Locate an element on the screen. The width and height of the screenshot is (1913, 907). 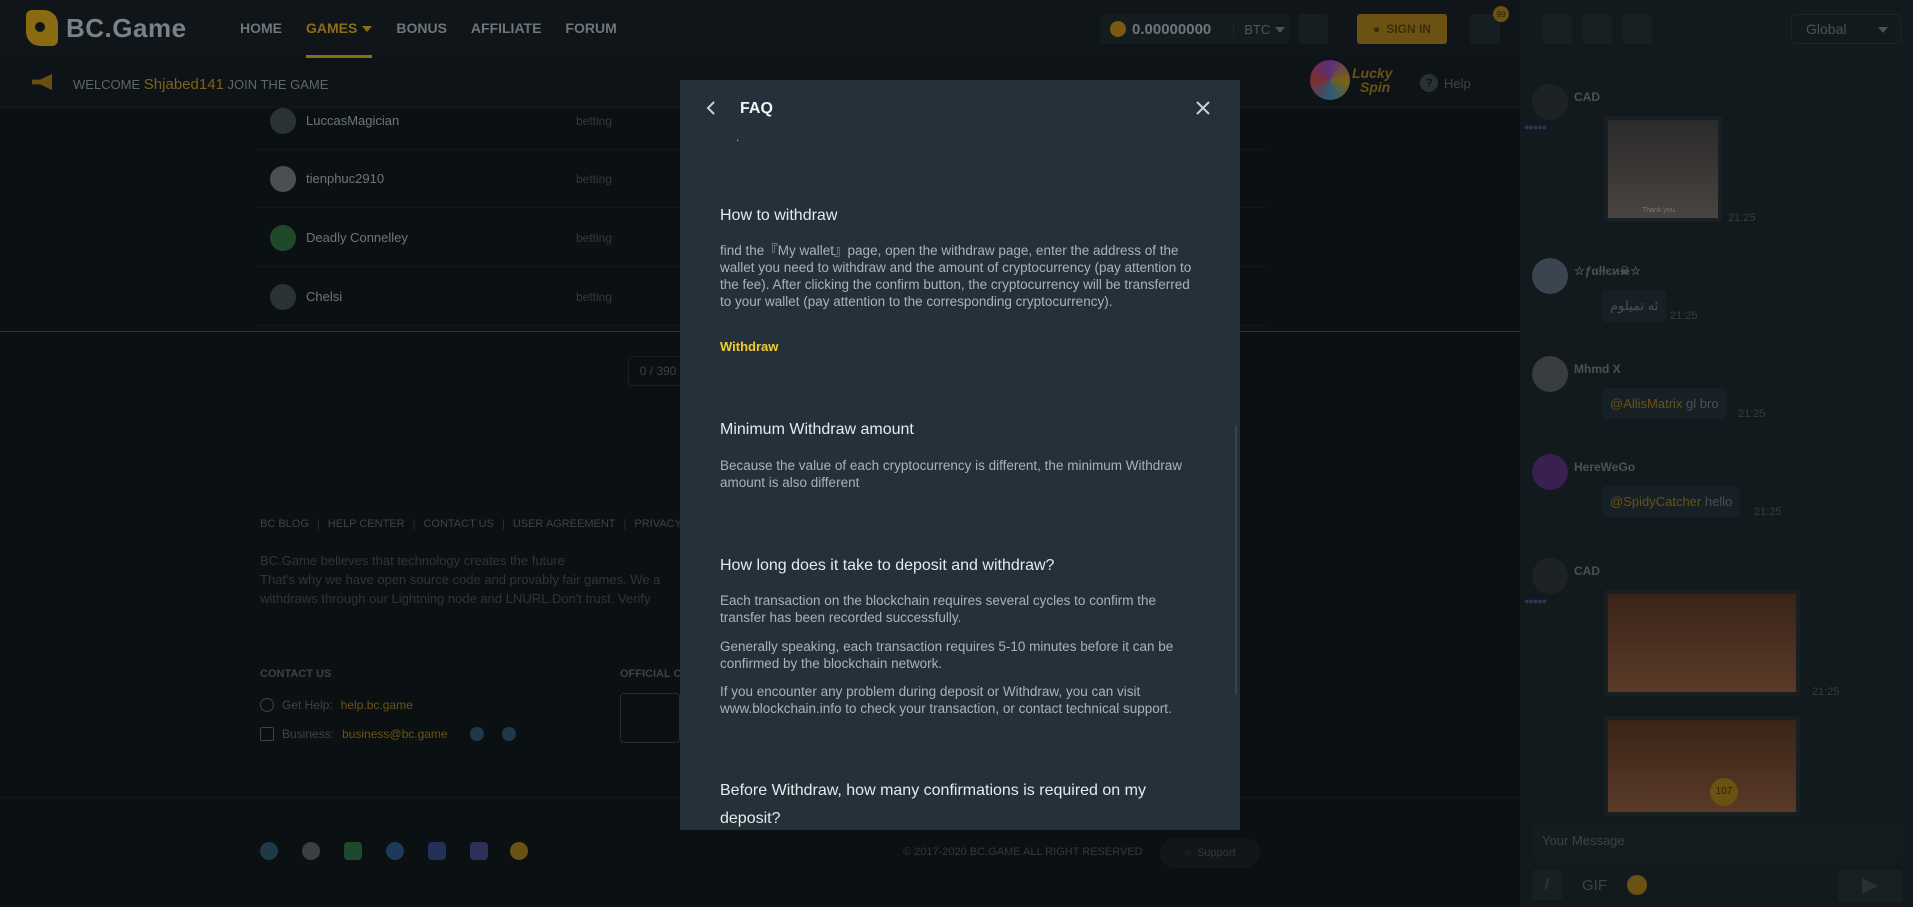
lucky-spin-wheel-icon is located at coordinates (1330, 80).